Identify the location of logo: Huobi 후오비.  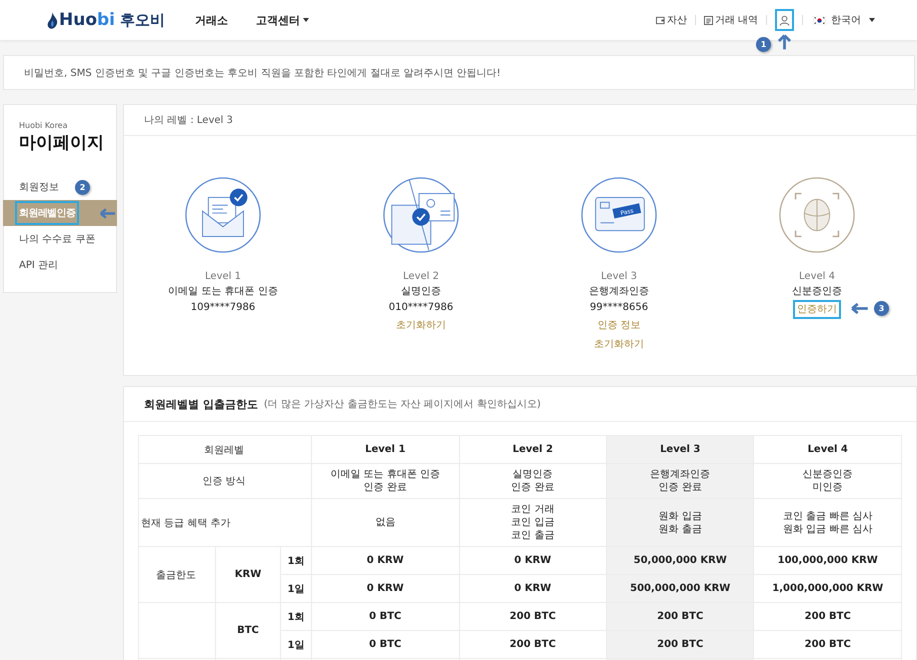
(121, 20).